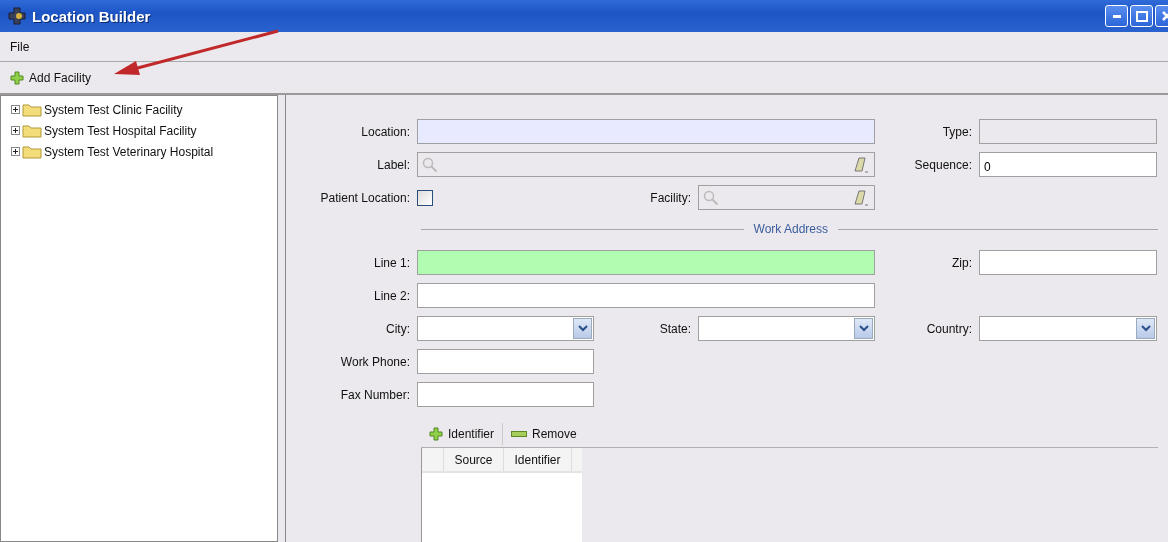  What do you see at coordinates (17, 16) in the screenshot?
I see `cross-logo-icon` at bounding box center [17, 16].